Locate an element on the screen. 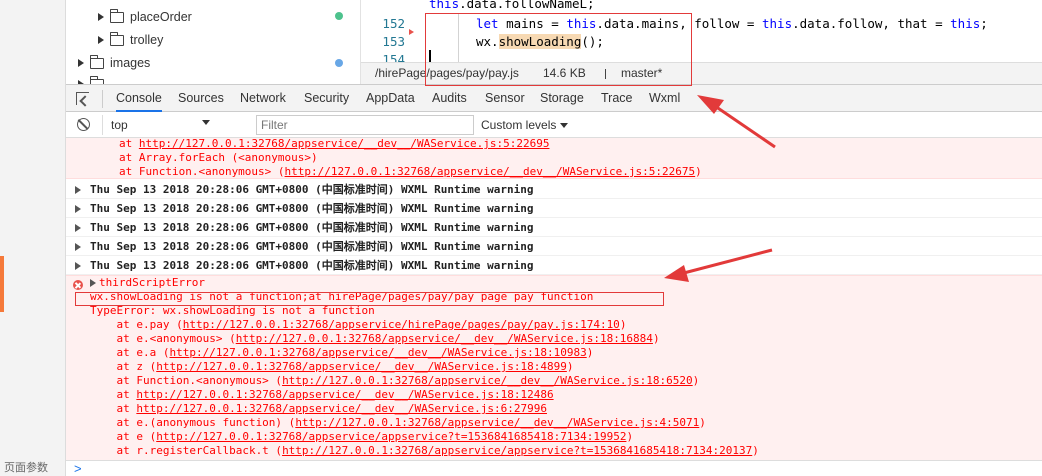  stack-line: at Array.forEach (<anonymous>) is located at coordinates (192, 157).